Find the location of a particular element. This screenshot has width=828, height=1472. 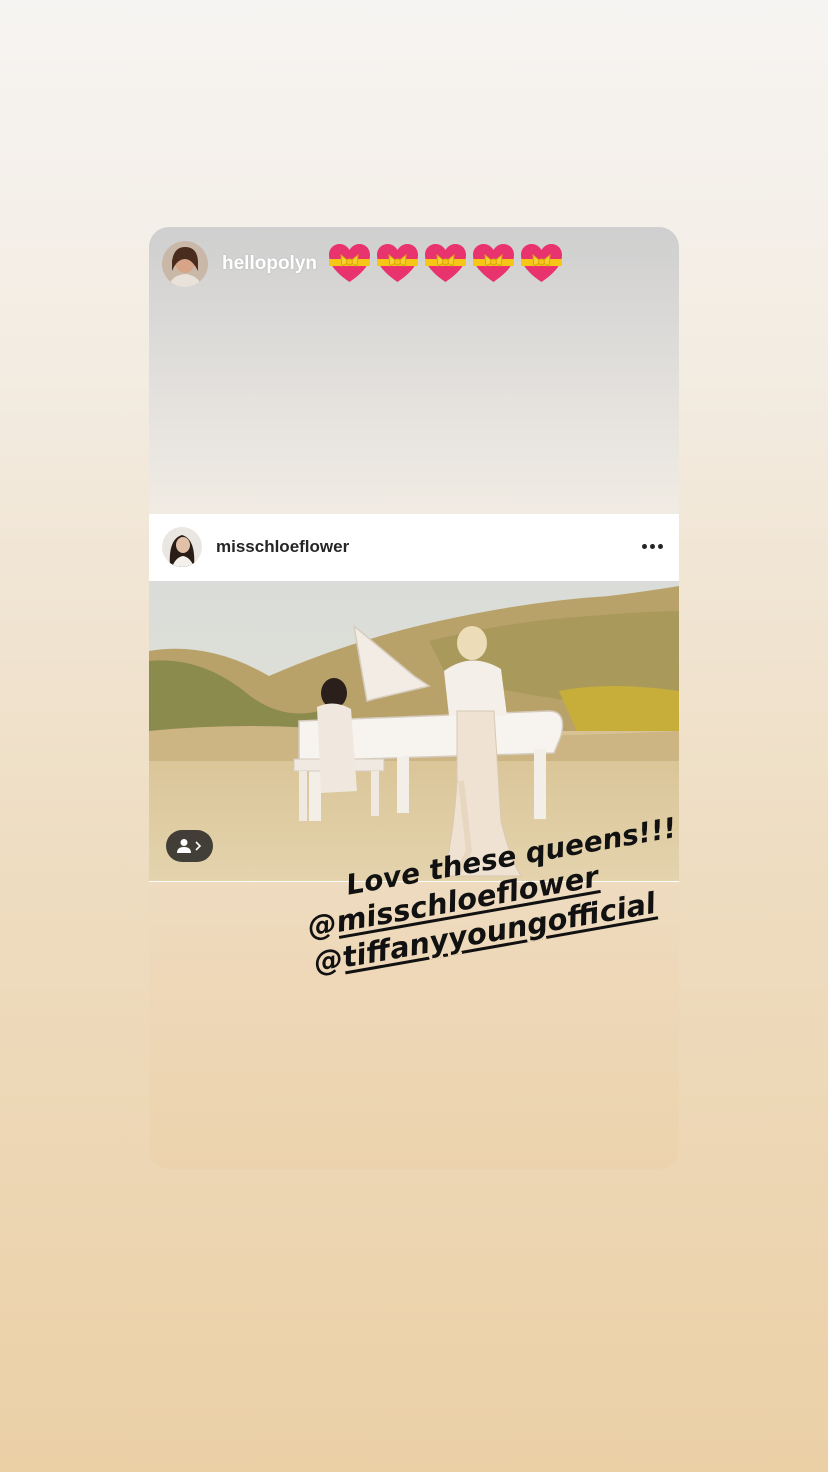

embedded-post-avatar is located at coordinates (182, 547).